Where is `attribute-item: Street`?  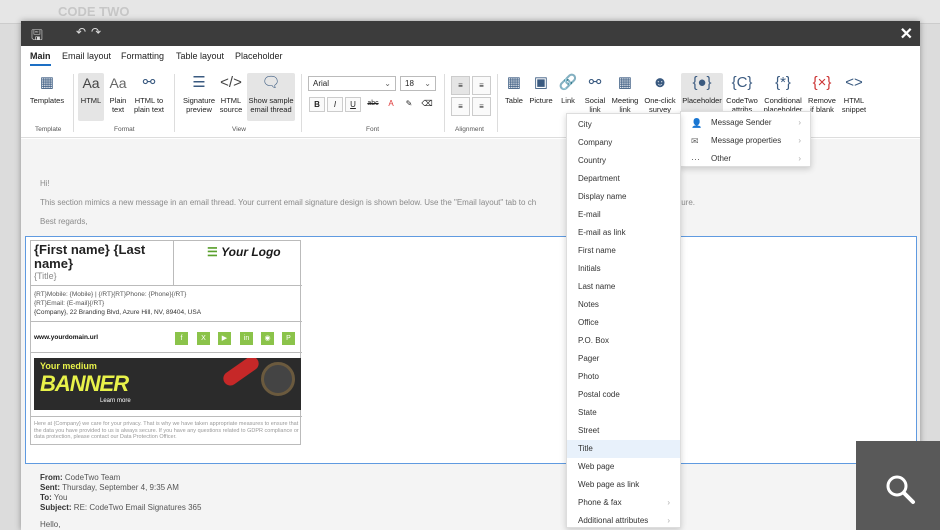
attribute-item: Street is located at coordinates (623, 431).